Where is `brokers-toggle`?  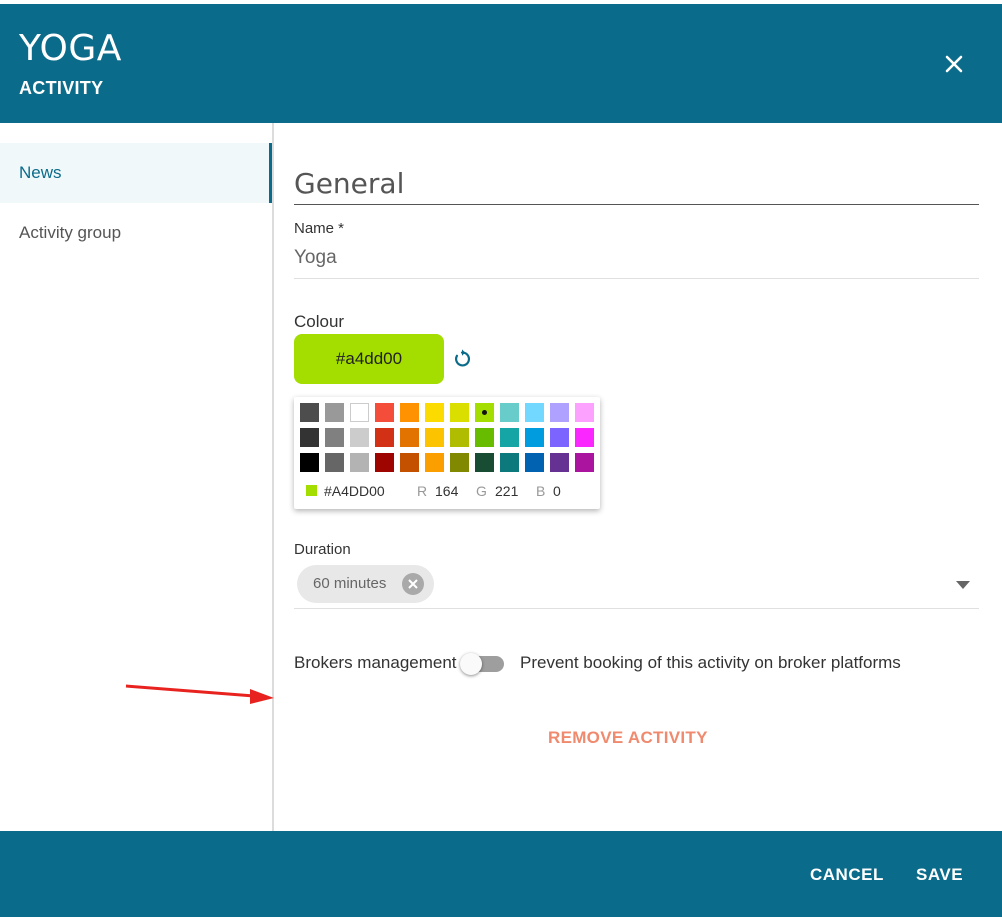
brokers-toggle is located at coordinates (484, 664).